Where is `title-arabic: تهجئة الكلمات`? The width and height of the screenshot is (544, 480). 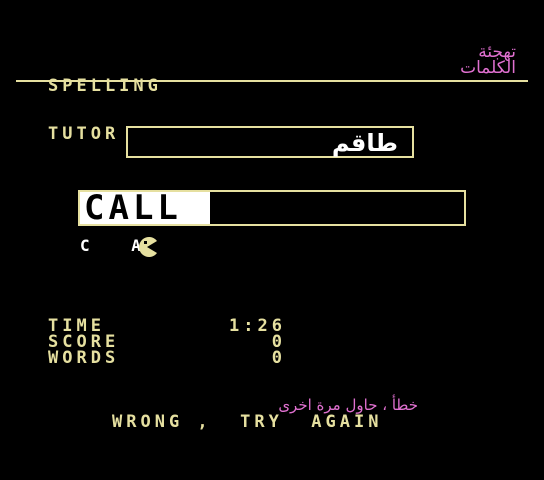 title-arabic: تهجئة الكلمات is located at coordinates (454, 61).